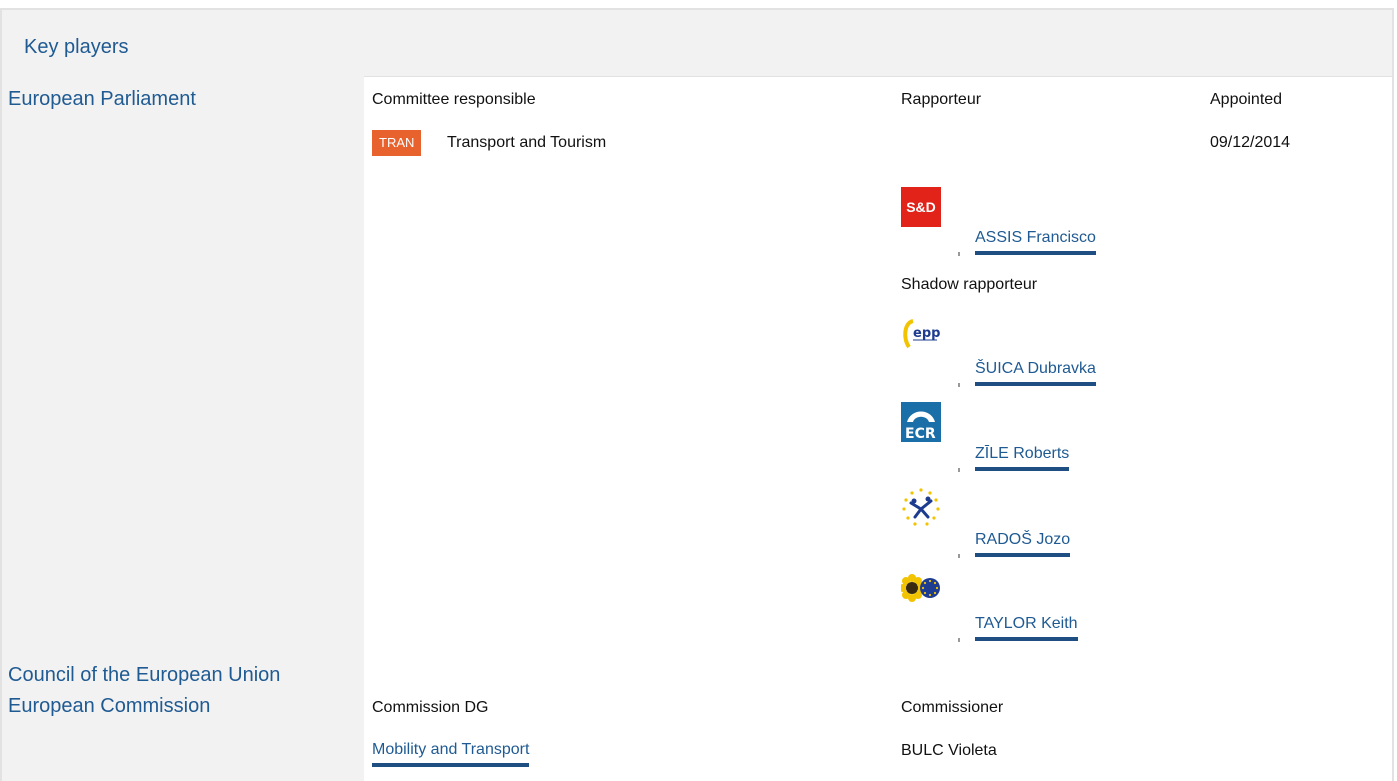 The width and height of the screenshot is (1397, 781). What do you see at coordinates (1023, 544) in the screenshot?
I see `shadow-rapporteur-link-3: RADOŠ Jozo` at bounding box center [1023, 544].